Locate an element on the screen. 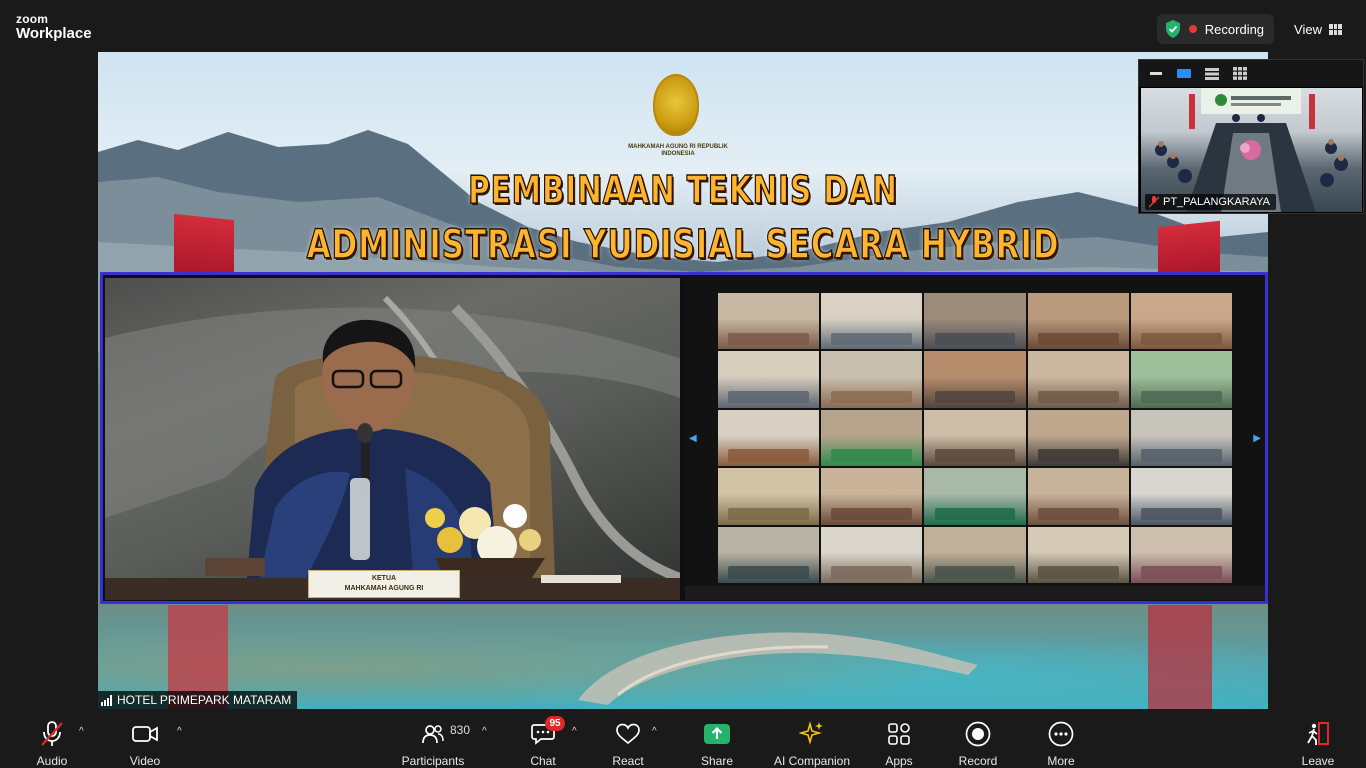 The image size is (1366, 768). banner-flag-left is located at coordinates (204, 247).